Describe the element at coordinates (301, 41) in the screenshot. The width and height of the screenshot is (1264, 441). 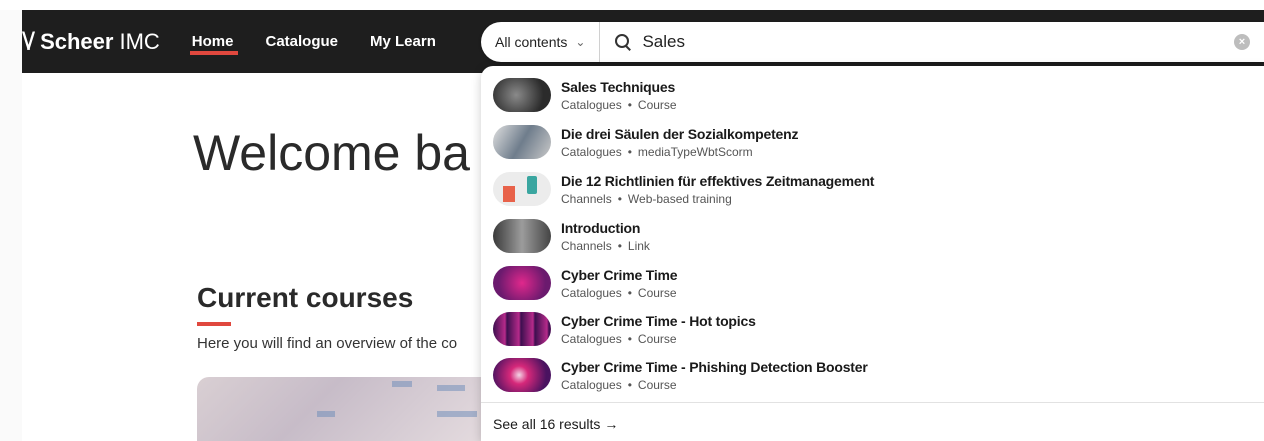
I see `nav-catalogue: Catalogue` at that location.